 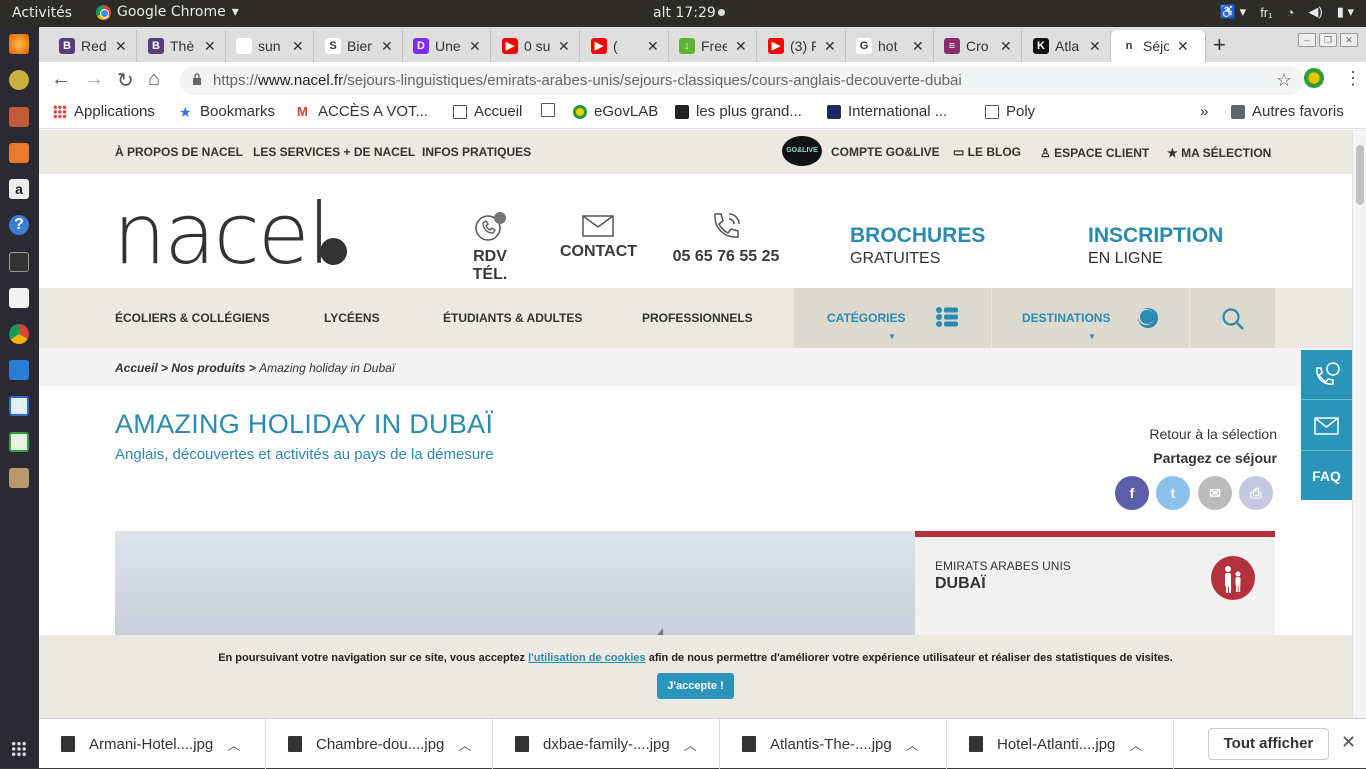 What do you see at coordinates (19, 334) in the screenshot?
I see `chrome-icon` at bounding box center [19, 334].